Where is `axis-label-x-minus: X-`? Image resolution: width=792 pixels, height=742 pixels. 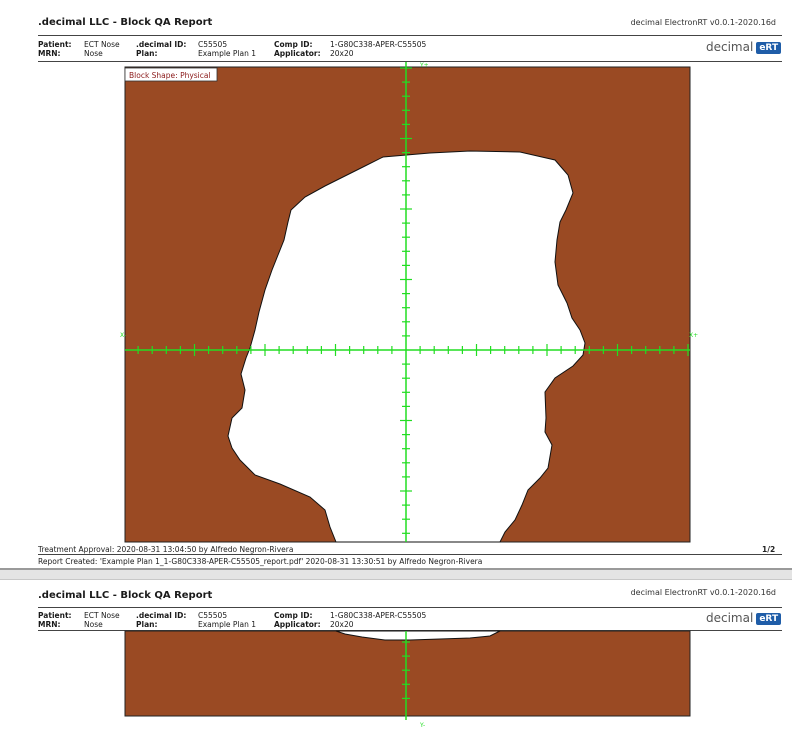 axis-label-x-minus: X- is located at coordinates (123, 335).